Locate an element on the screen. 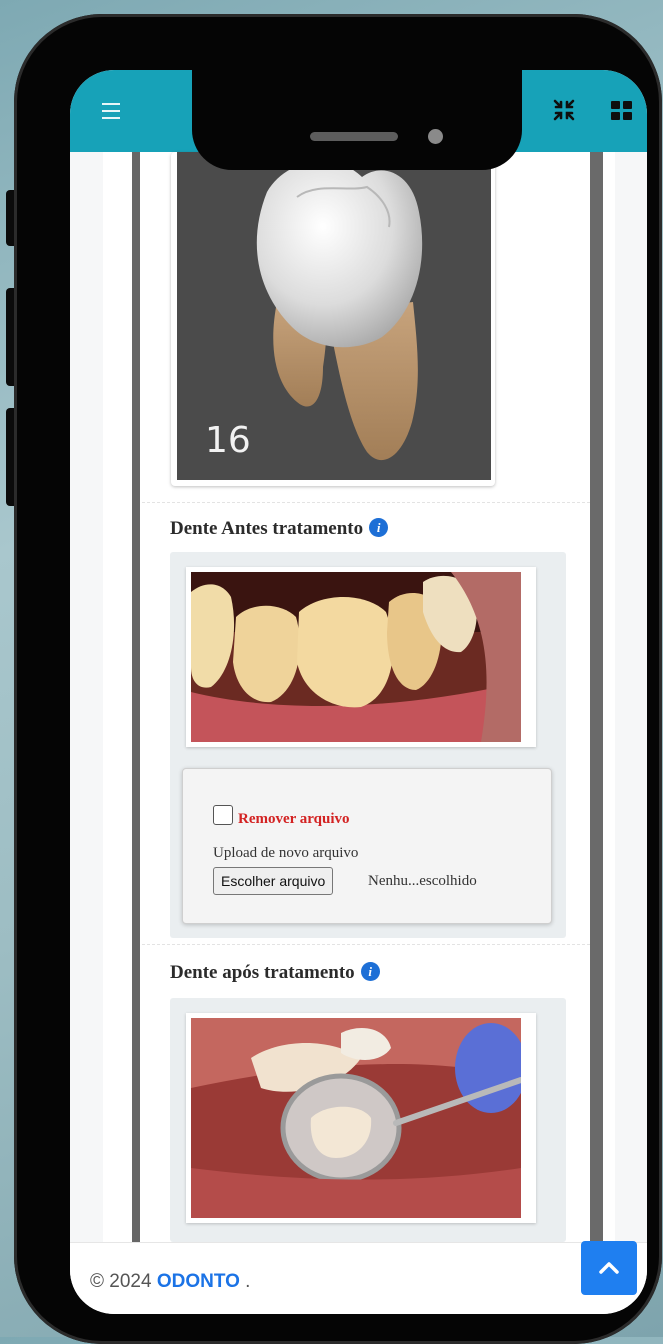  before-photo-frame is located at coordinates (361, 657).